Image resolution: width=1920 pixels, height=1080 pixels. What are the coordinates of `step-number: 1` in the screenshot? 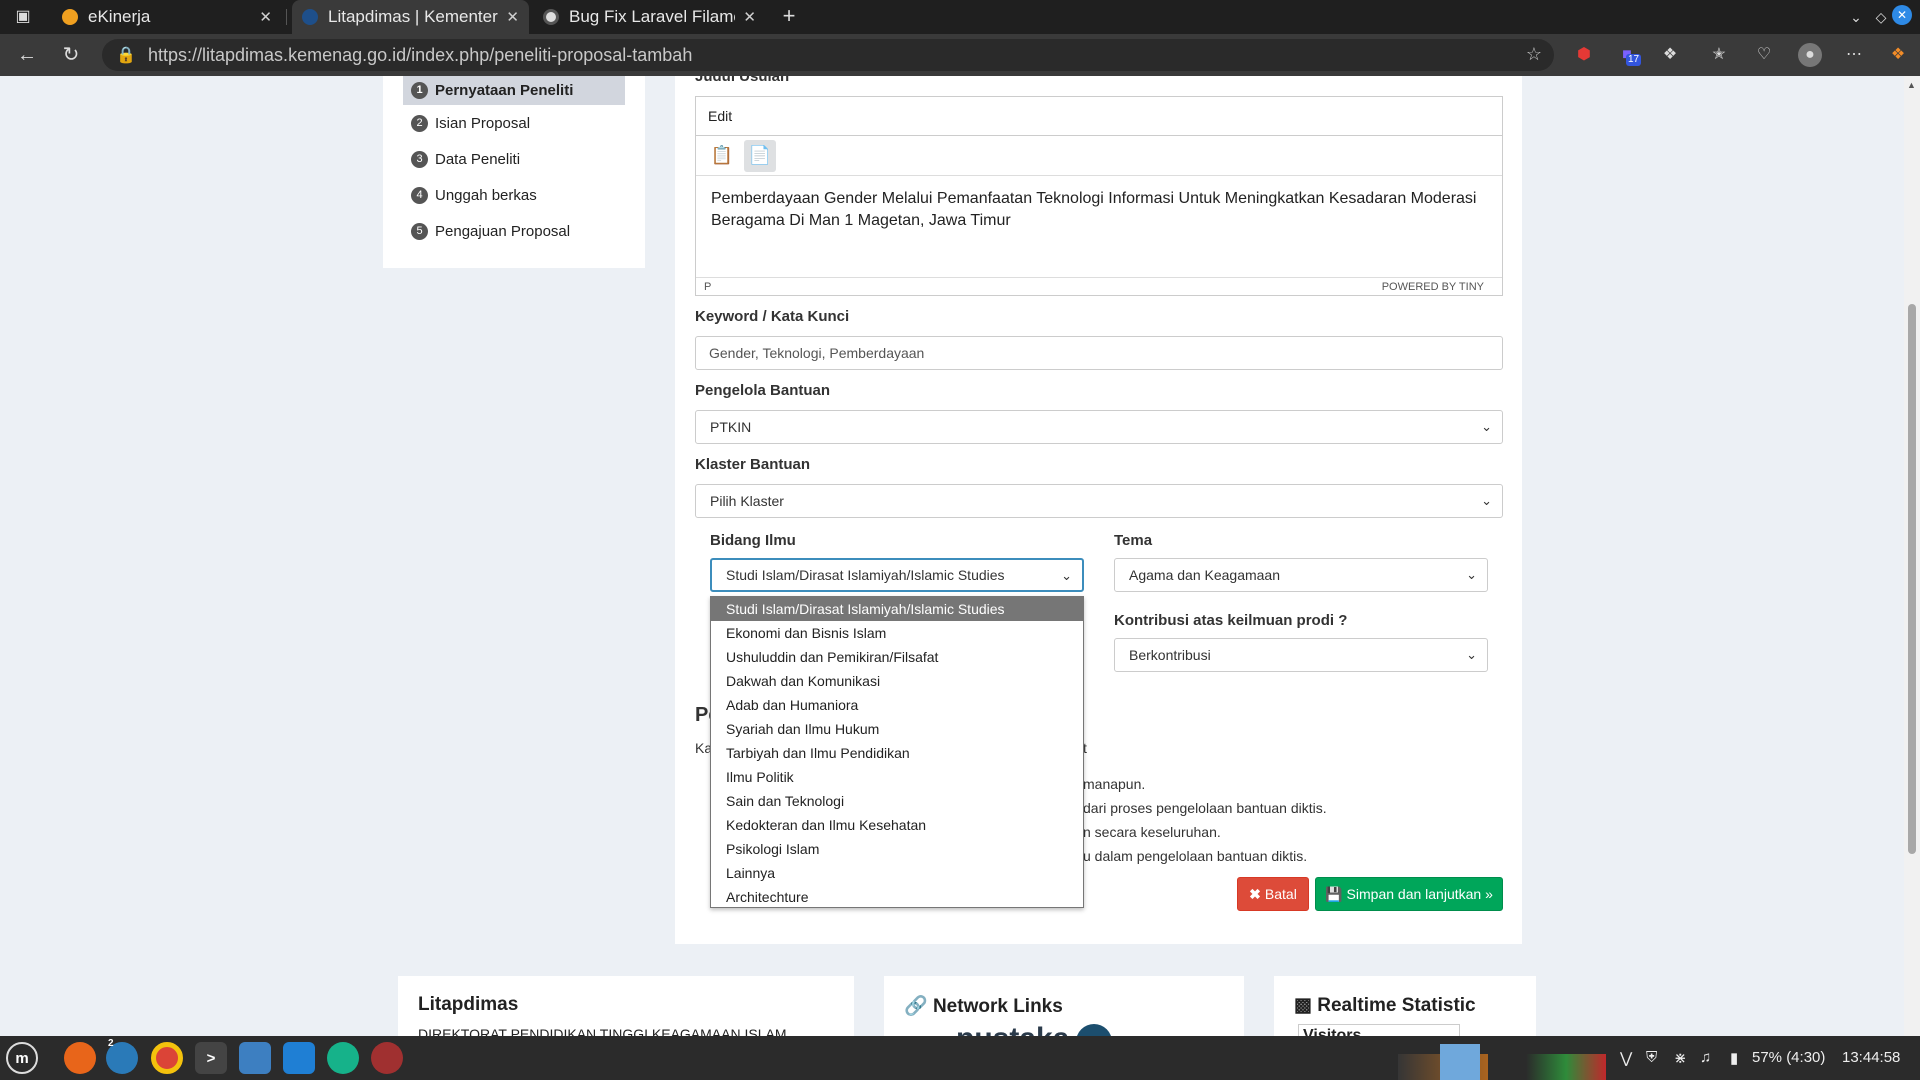 It's located at (419, 90).